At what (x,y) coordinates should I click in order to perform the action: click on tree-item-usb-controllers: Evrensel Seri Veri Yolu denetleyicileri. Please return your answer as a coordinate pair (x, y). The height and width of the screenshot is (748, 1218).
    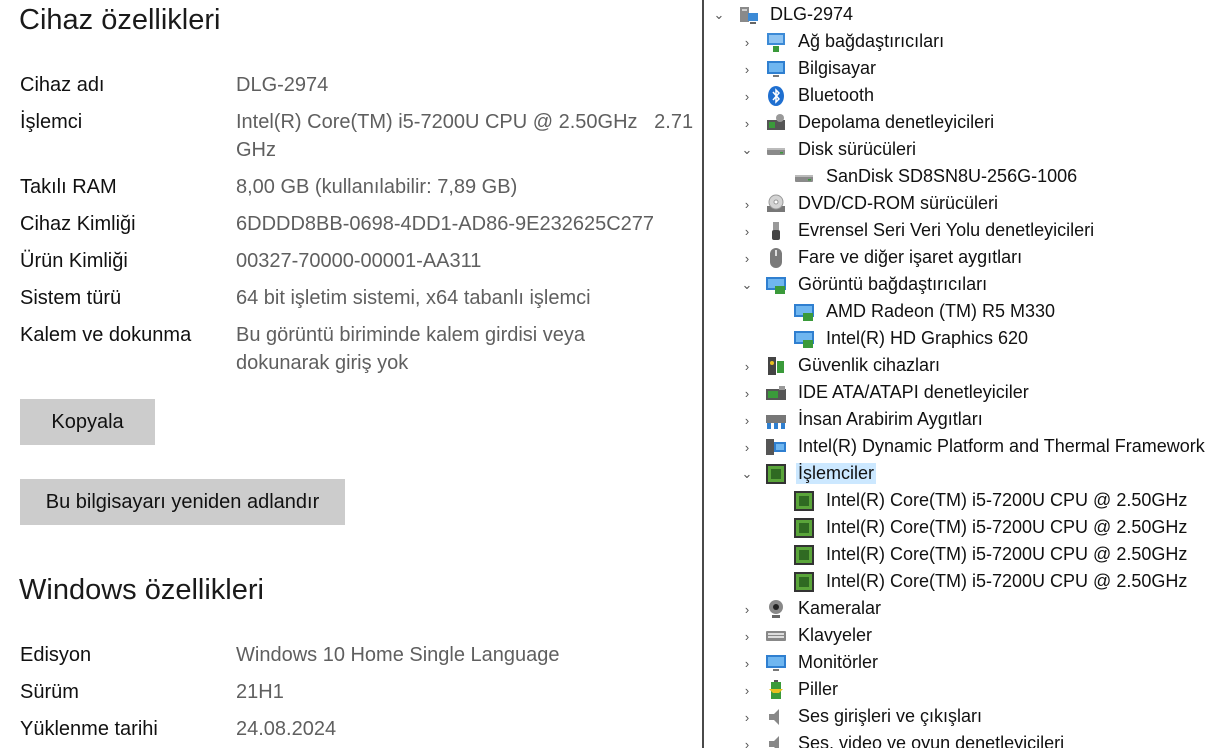
    Looking at the image, I should click on (930, 230).